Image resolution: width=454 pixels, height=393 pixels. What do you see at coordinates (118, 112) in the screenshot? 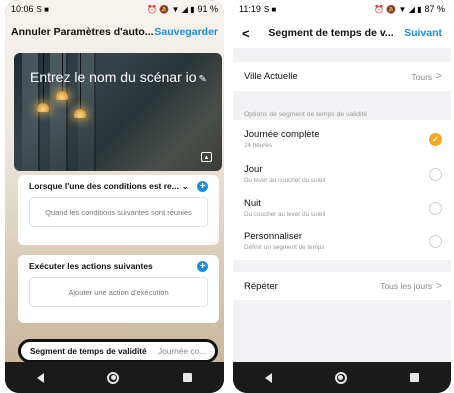
I see `scene-cover-image: Entrez le nom du scénar io ✎ ▲` at bounding box center [118, 112].